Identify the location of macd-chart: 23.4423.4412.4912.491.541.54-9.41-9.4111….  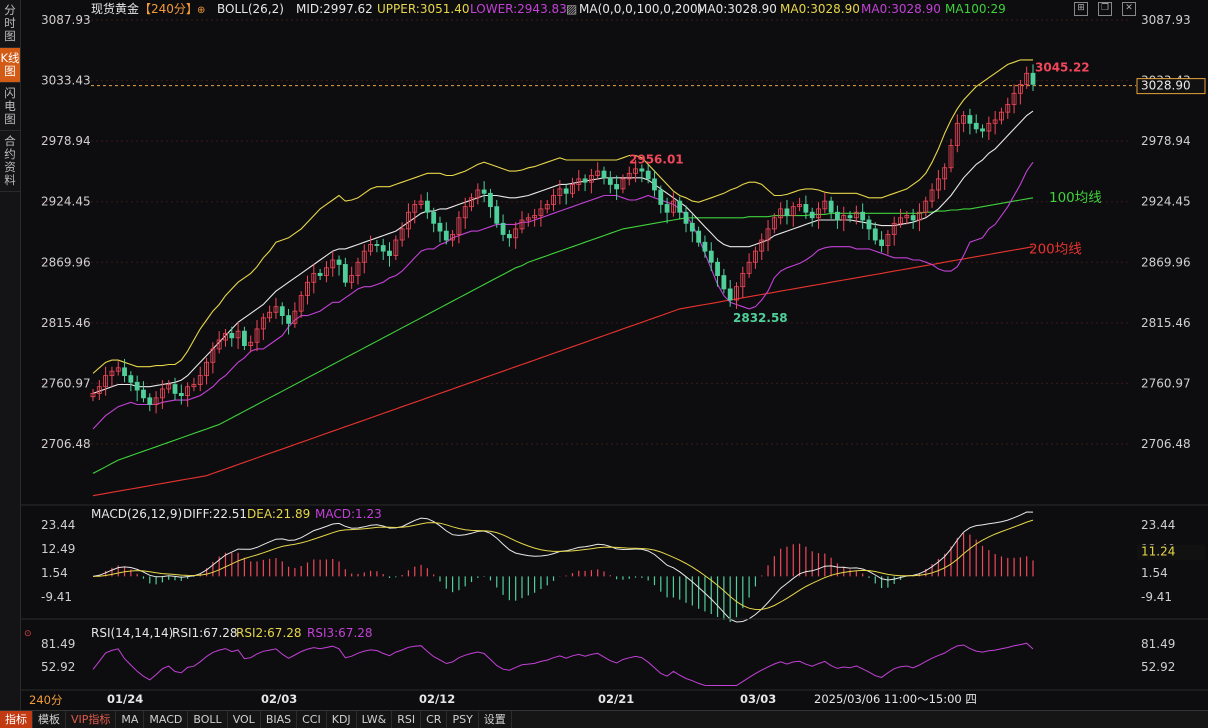
(623, 567).